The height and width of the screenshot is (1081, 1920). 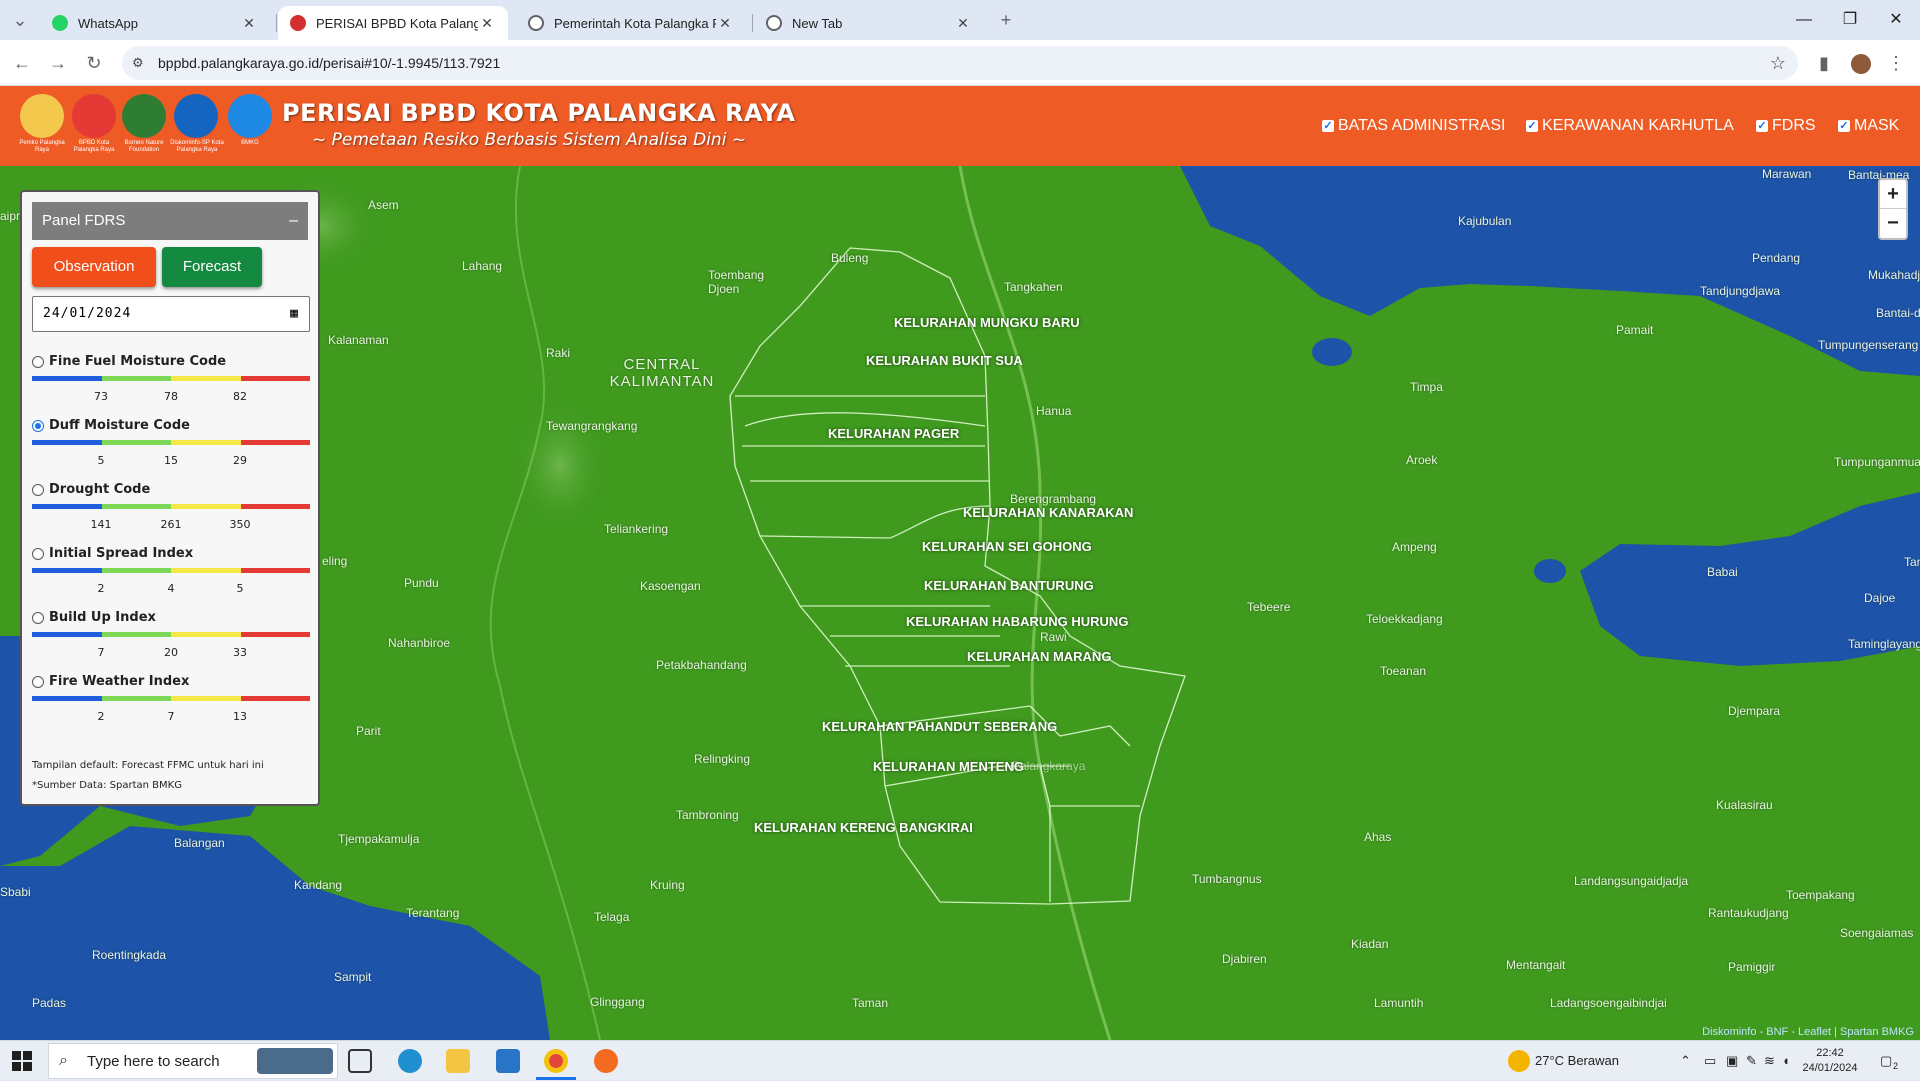 What do you see at coordinates (1732, 1061) in the screenshot?
I see `network-icon: ▣` at bounding box center [1732, 1061].